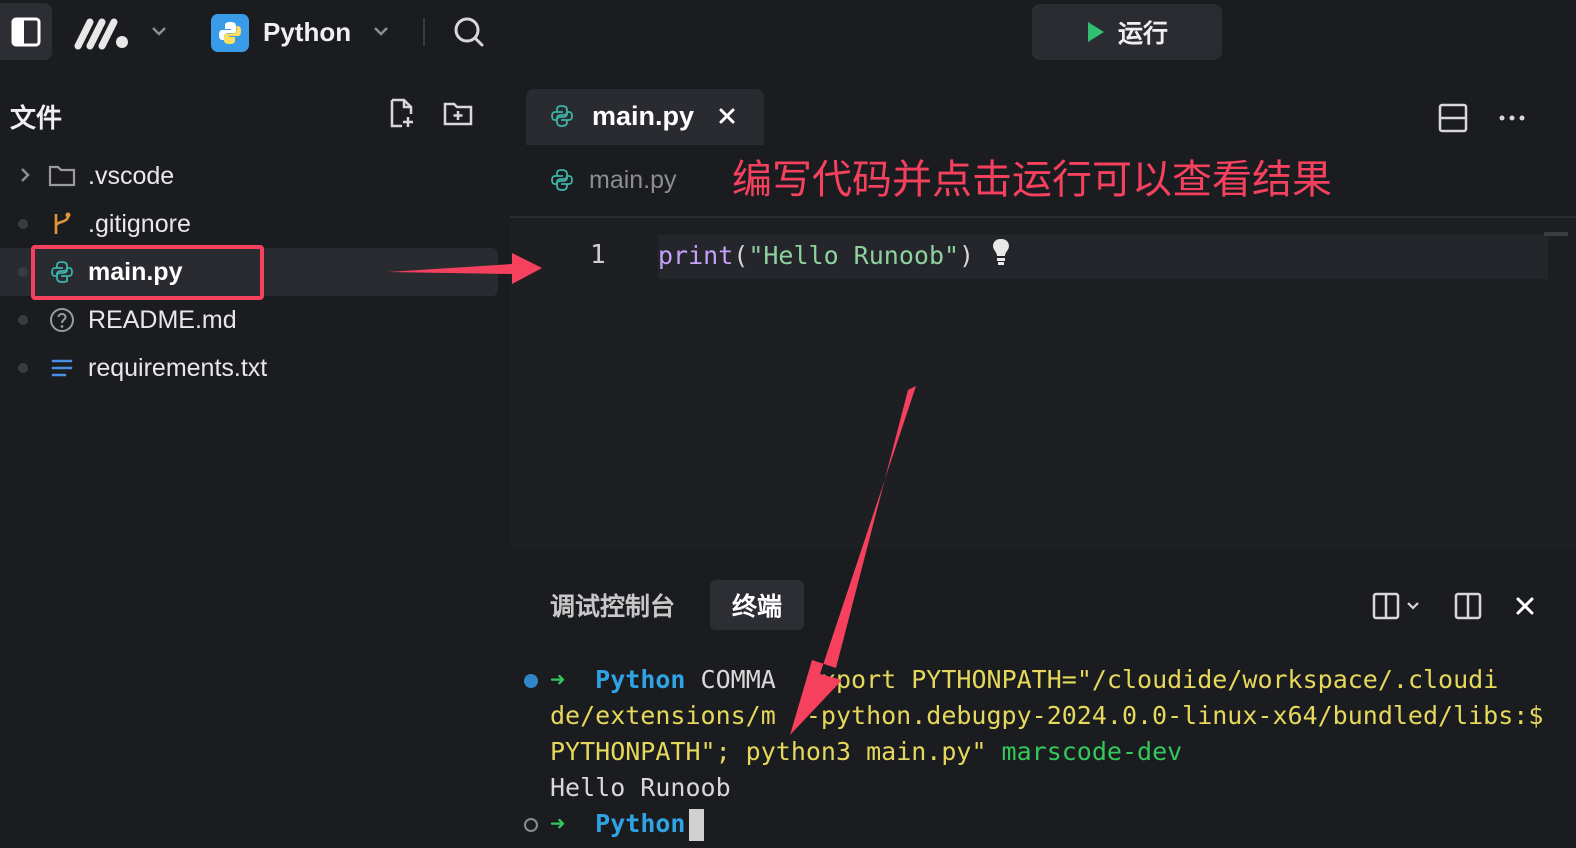 The width and height of the screenshot is (1576, 848). I want to click on breadcrumb: main.py 编写代码并点击运行可以查看结果, so click(1043, 182).